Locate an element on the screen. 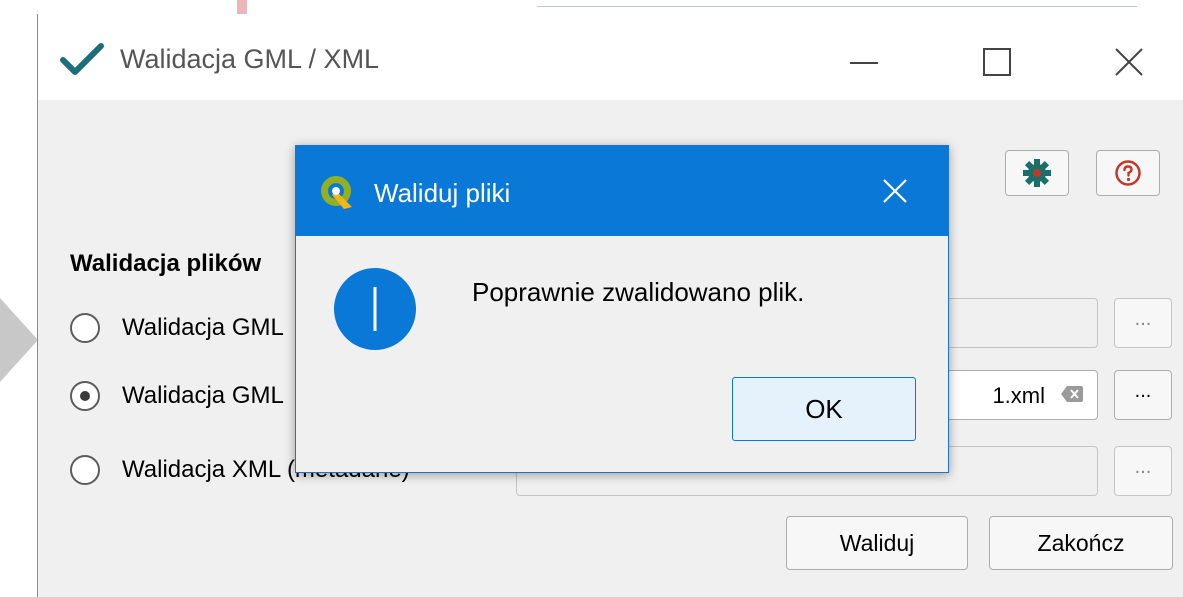 Image resolution: width=1183 pixels, height=597 pixels. title-bar: Walidacja GML / XML is located at coordinates (610, 57).